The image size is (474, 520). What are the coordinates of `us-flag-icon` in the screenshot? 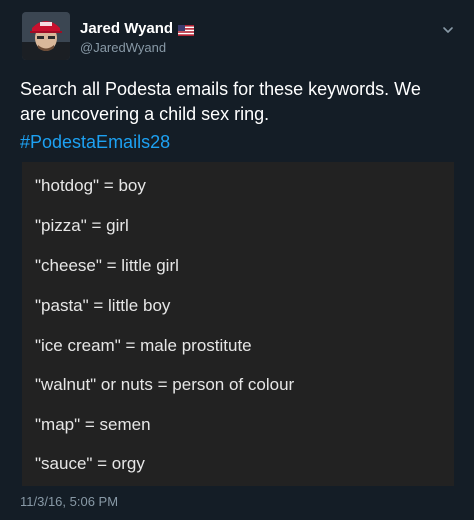 It's located at (186, 29).